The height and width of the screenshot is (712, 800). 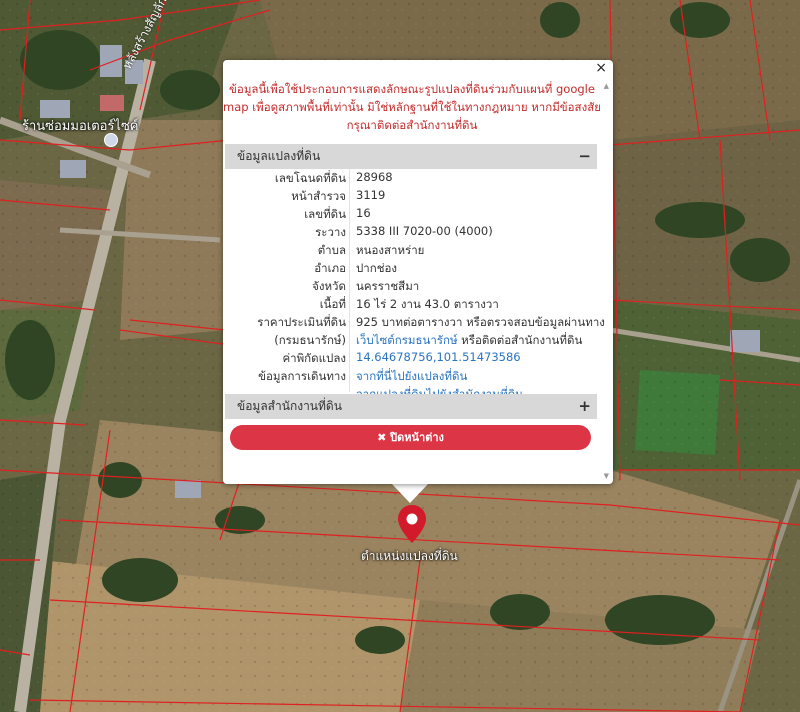 What do you see at coordinates (310, 178) in the screenshot?
I see `row-label: เลขโฉนดที่ดิน` at bounding box center [310, 178].